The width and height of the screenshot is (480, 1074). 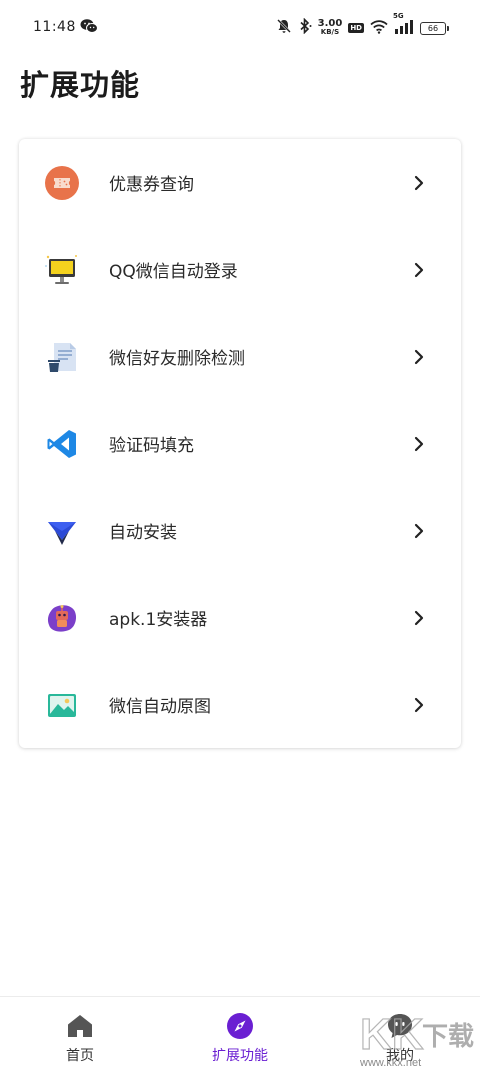 What do you see at coordinates (356, 28) in the screenshot?
I see `hd-badge: HD` at bounding box center [356, 28].